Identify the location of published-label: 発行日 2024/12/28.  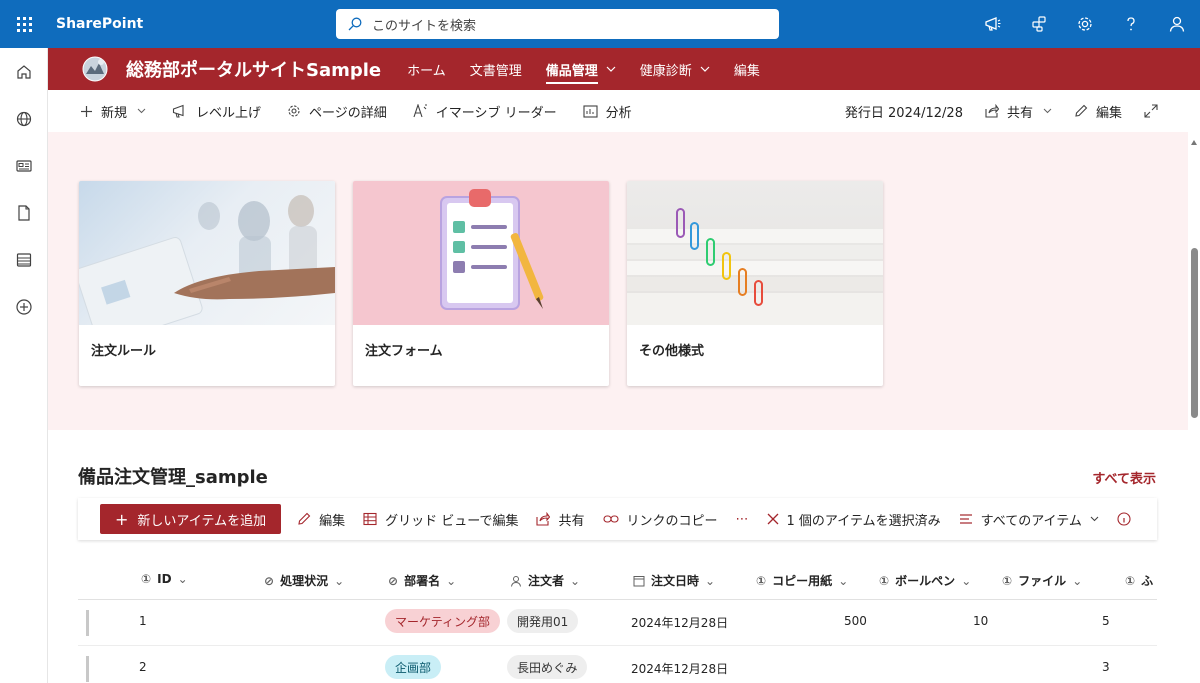
(903, 113).